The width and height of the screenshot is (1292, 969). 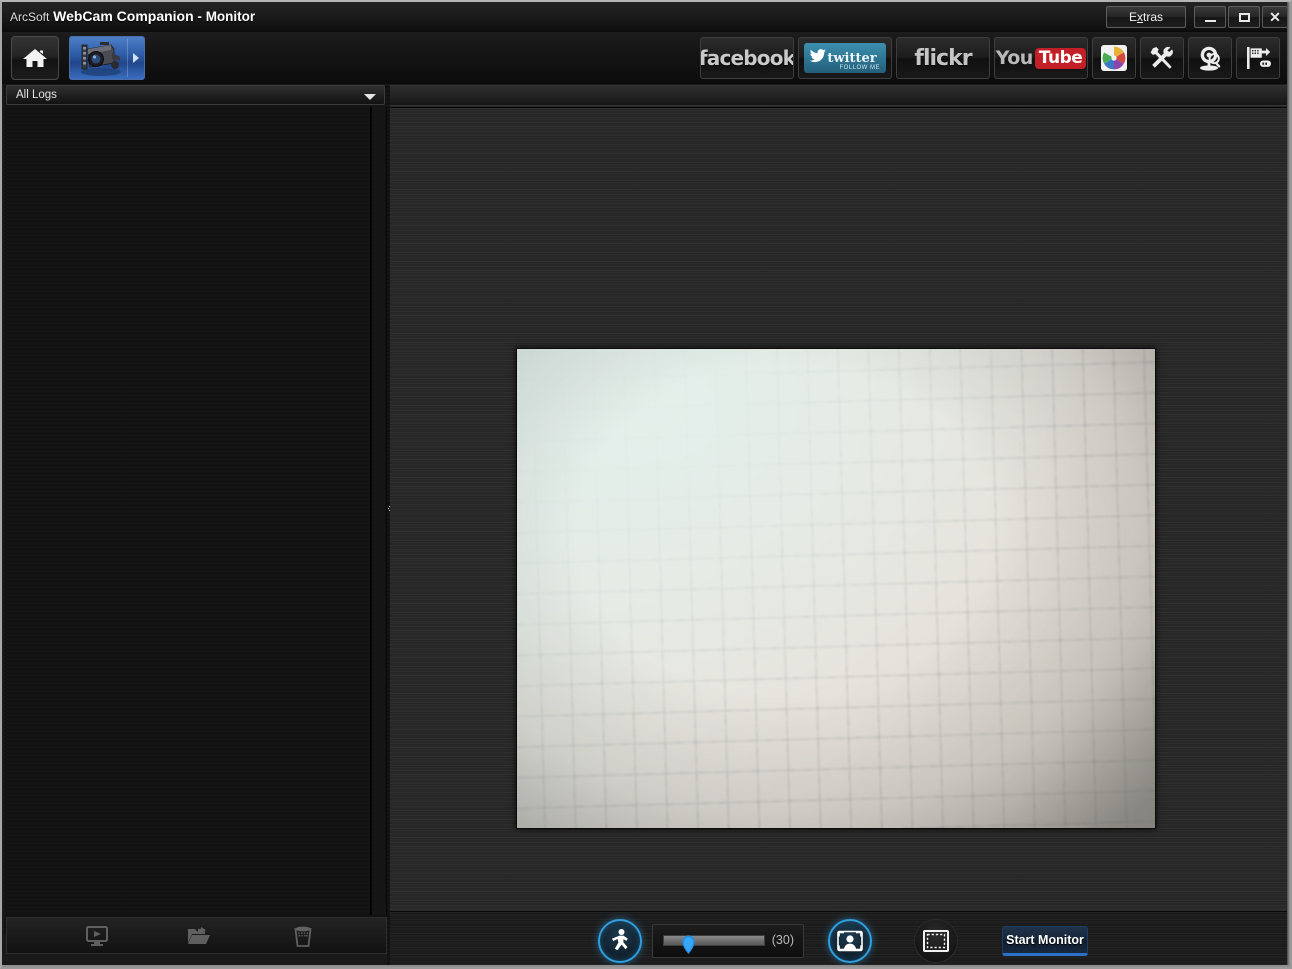 I want to click on twitter-sublabel: FOLLOW ME, so click(x=859, y=68).